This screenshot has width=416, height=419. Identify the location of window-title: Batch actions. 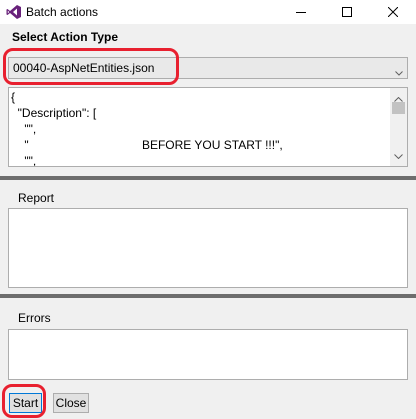
(62, 12).